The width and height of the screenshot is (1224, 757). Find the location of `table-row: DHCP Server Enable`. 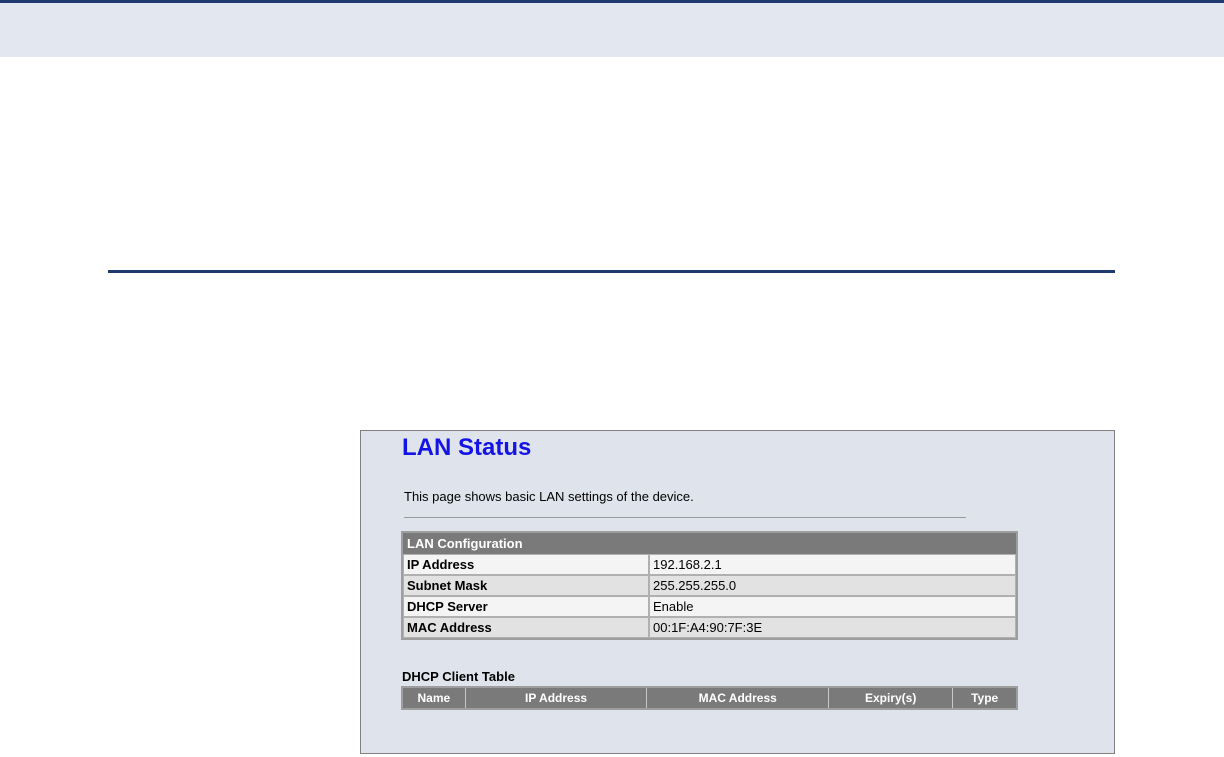

table-row: DHCP Server Enable is located at coordinates (709, 606).